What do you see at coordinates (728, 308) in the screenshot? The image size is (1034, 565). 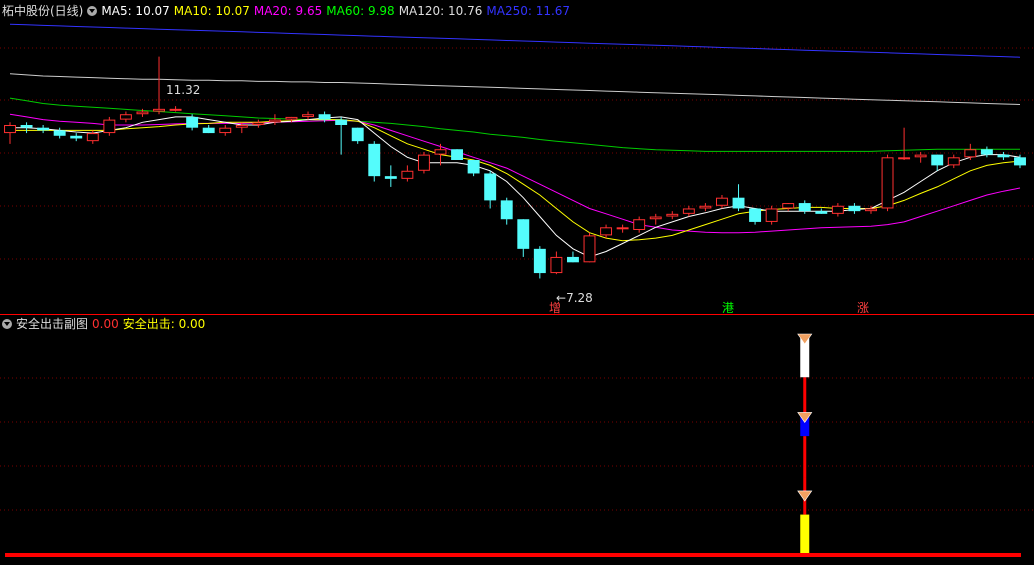 I see `event-tag: 港` at bounding box center [728, 308].